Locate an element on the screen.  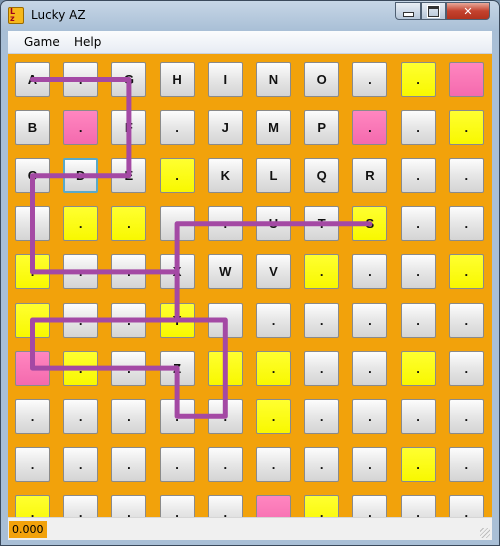
board-cell-r1-c4: J is located at coordinates (225, 128).